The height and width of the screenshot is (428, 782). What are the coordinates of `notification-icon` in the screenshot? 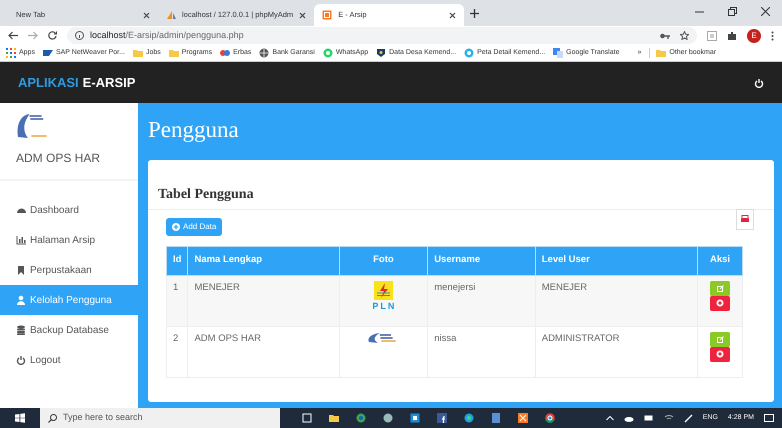 It's located at (769, 418).